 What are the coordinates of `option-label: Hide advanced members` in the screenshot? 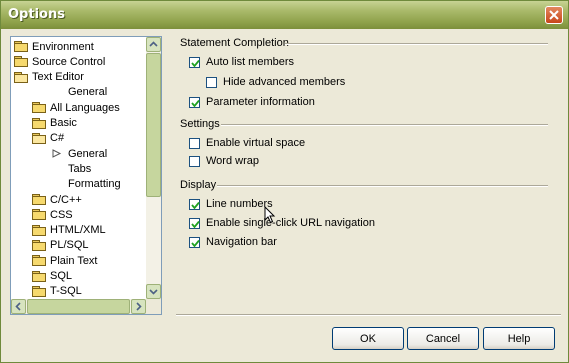 It's located at (284, 82).